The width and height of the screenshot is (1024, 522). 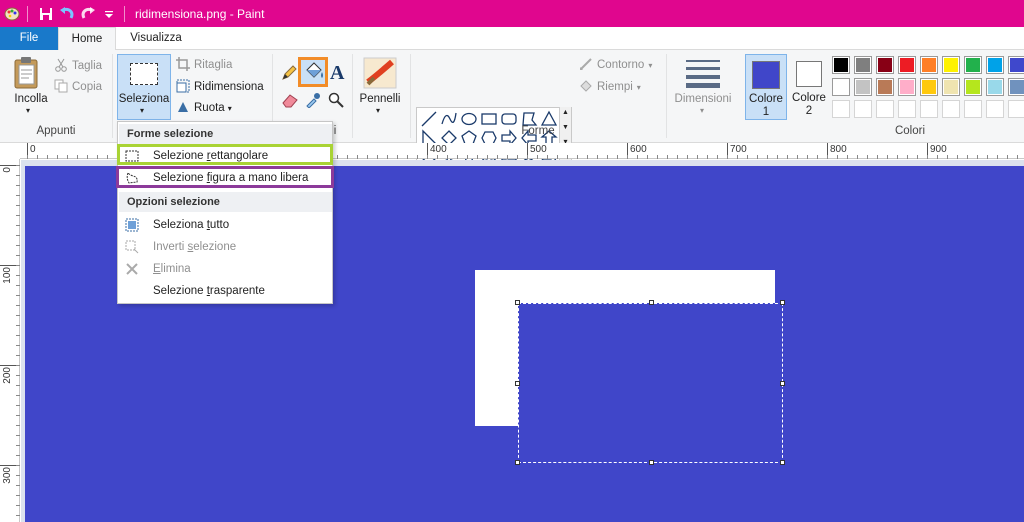 I want to click on paint-app-icon, so click(x=12, y=14).